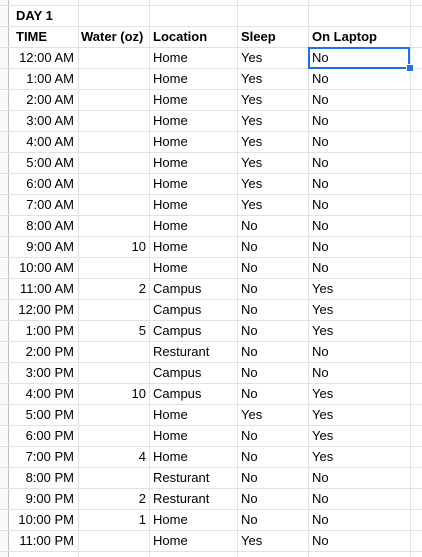 Image resolution: width=422 pixels, height=557 pixels. What do you see at coordinates (45, 414) in the screenshot?
I see `cell-time: 5:00 PM` at bounding box center [45, 414].